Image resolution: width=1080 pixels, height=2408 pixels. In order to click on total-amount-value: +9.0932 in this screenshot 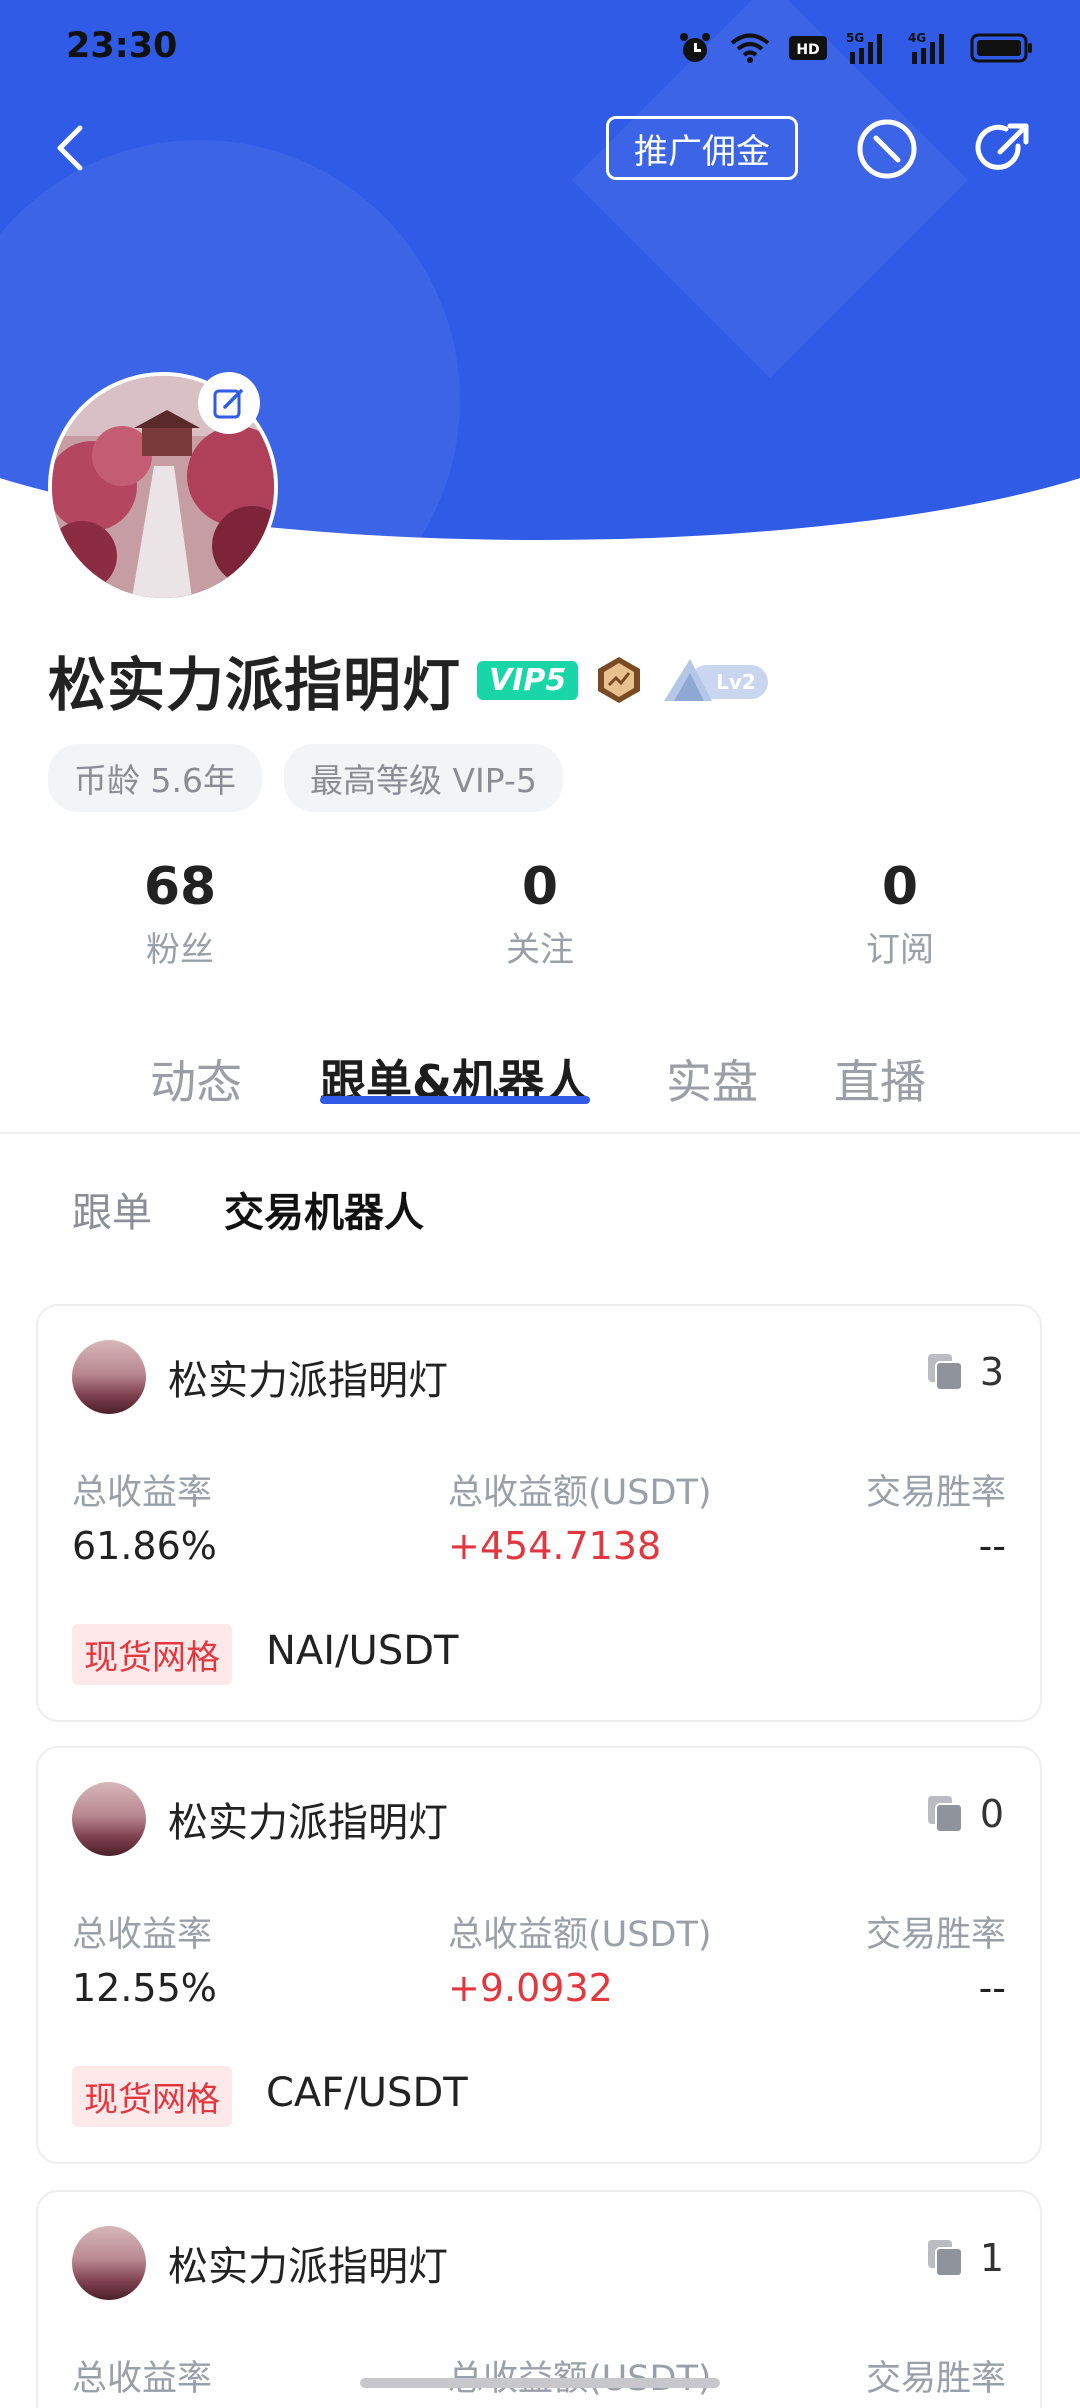, I will do `click(530, 1988)`.